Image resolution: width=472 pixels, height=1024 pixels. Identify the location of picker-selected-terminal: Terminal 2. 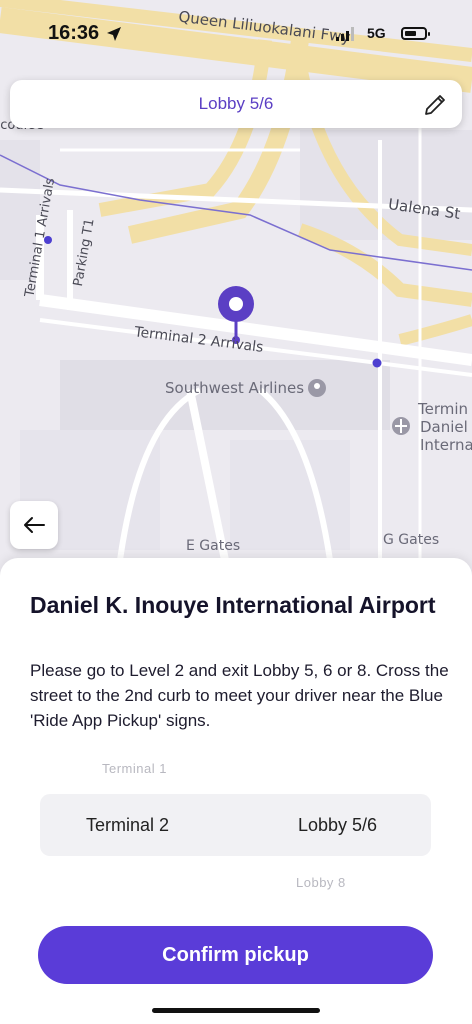
(127, 825).